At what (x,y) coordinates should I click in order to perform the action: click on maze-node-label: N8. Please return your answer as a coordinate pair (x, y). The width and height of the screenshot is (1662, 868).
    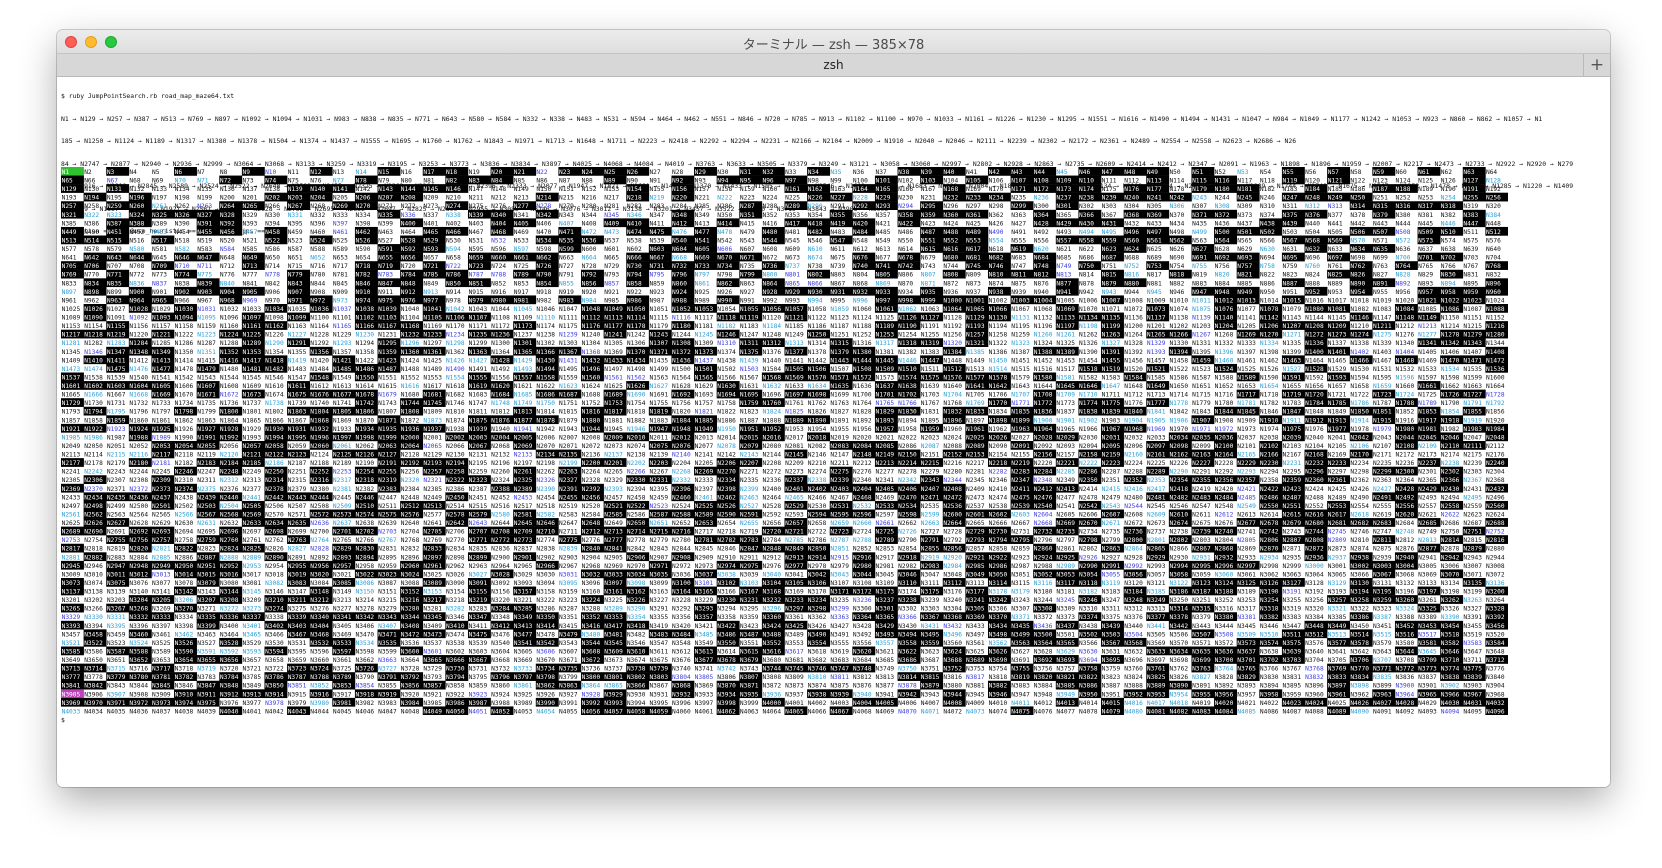
    Looking at the image, I should click on (224, 172).